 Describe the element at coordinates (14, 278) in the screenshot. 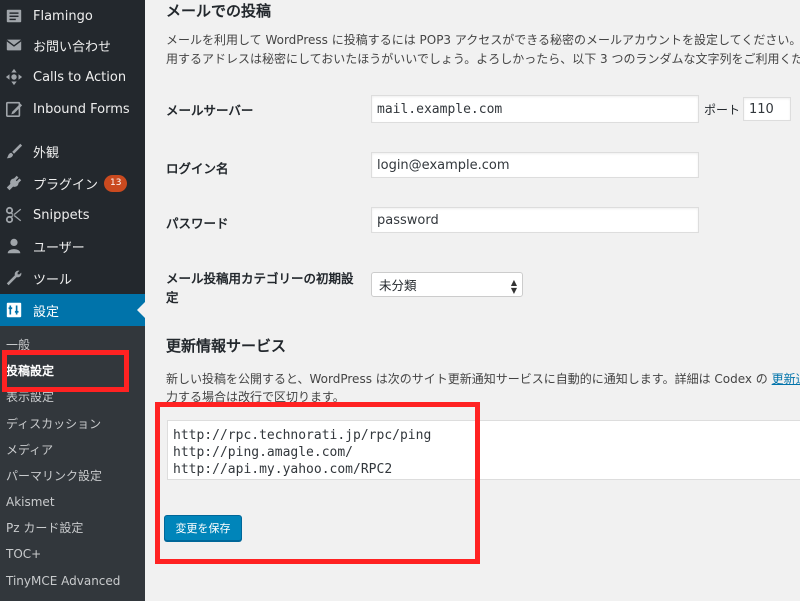

I see `wrench-icon` at that location.